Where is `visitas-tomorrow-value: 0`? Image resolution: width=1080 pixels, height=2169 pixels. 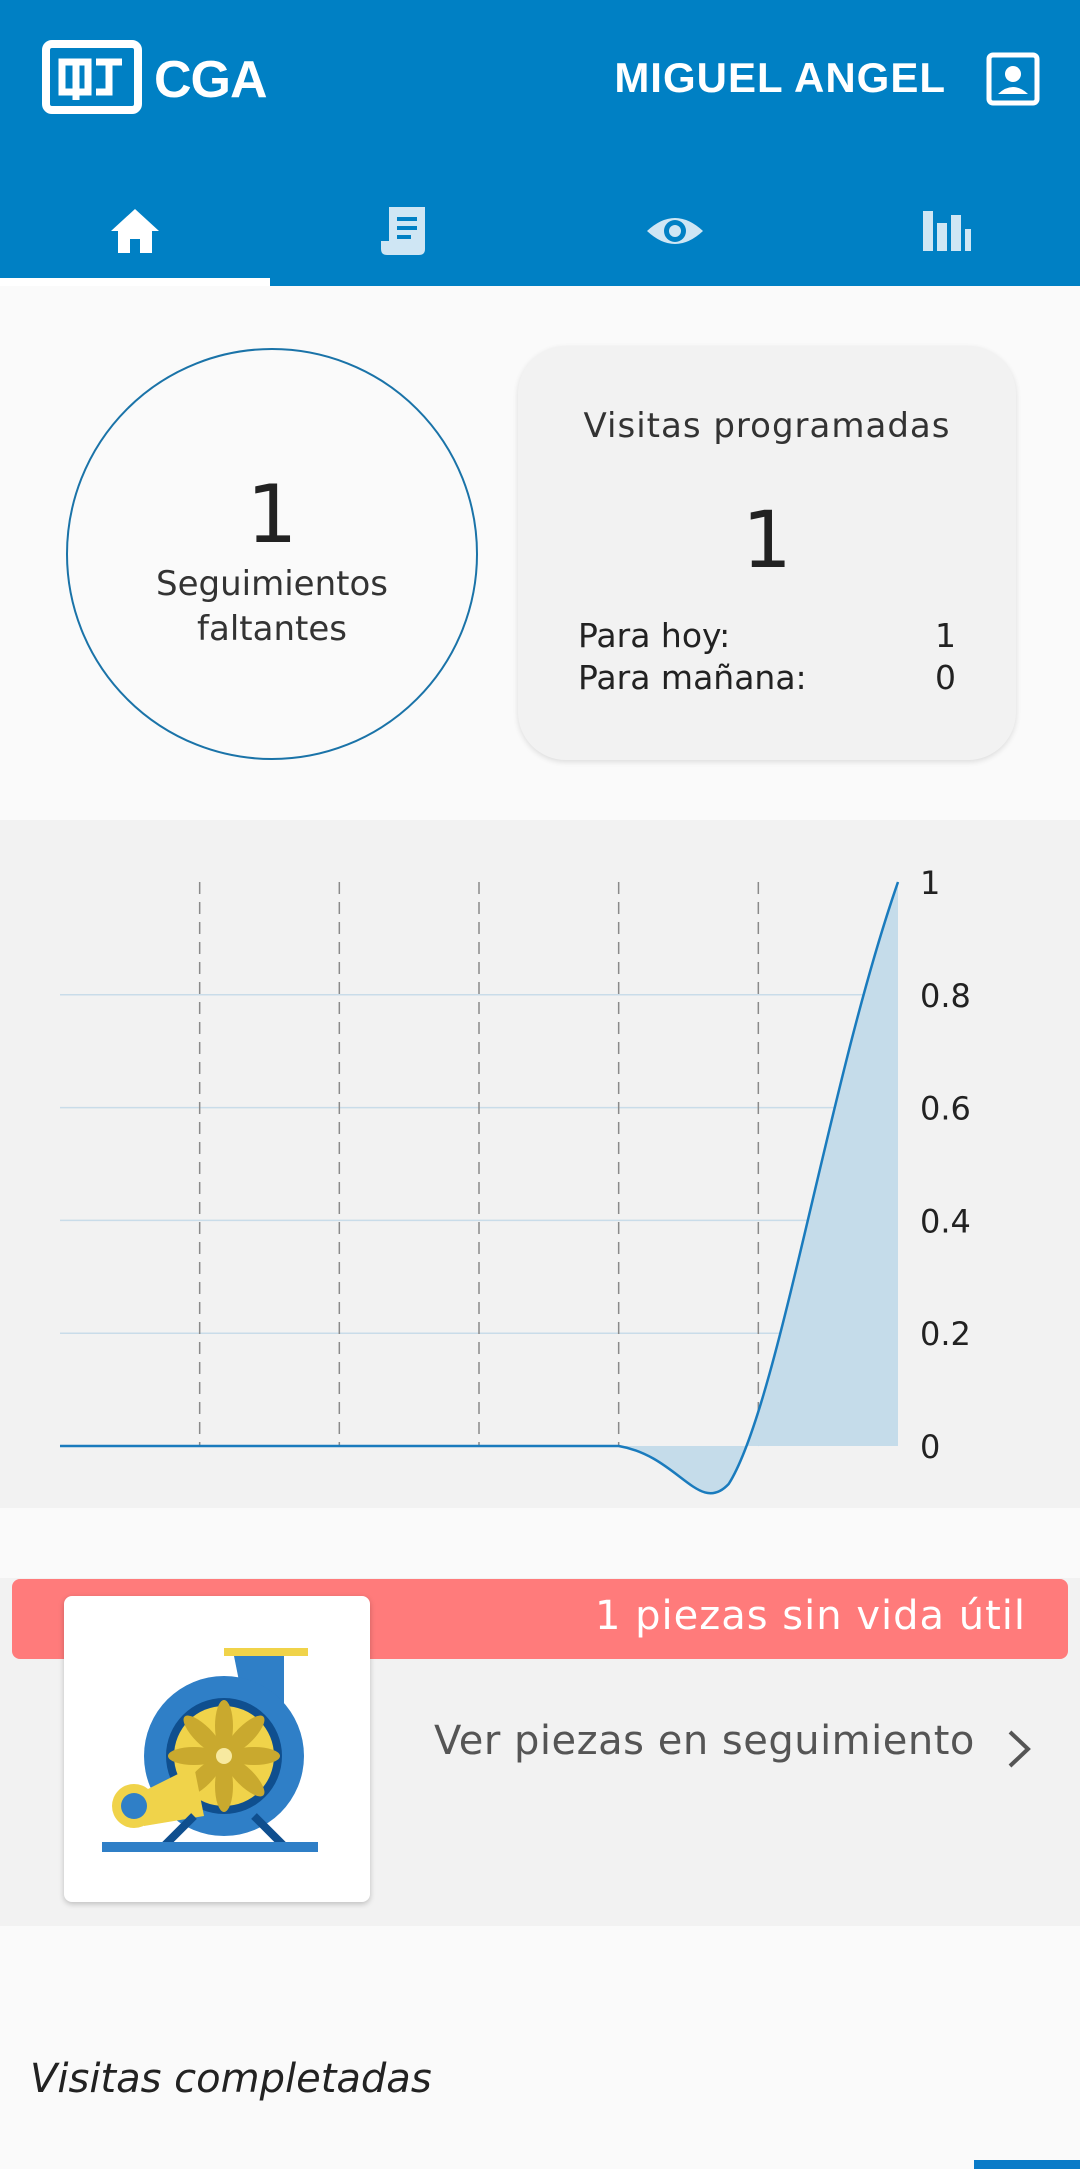
visitas-tomorrow-value: 0 is located at coordinates (945, 677).